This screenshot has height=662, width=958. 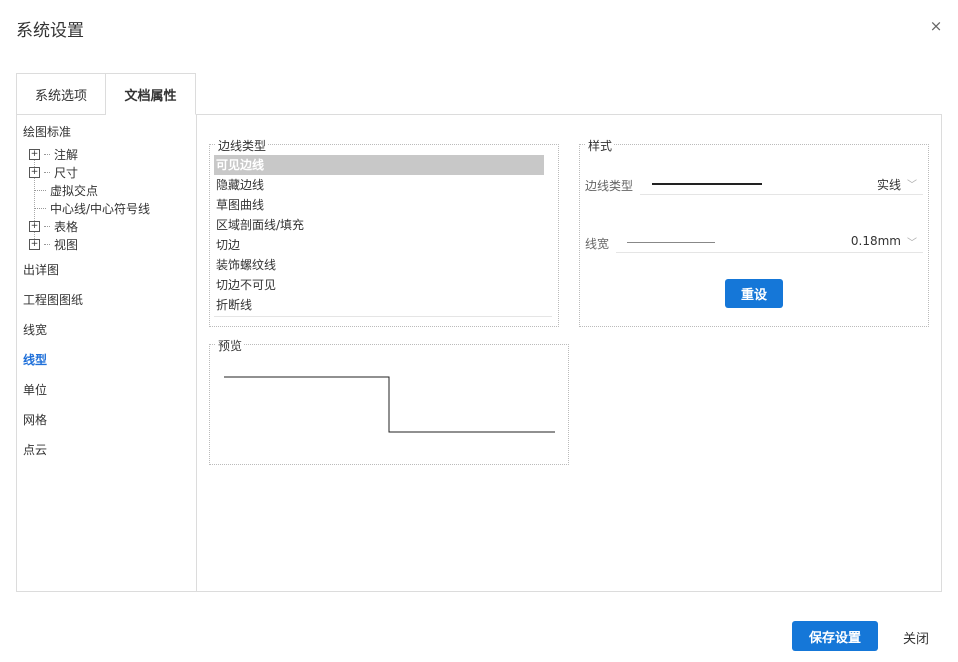 I want to click on tree-item-label: 尺寸, so click(x=66, y=172).